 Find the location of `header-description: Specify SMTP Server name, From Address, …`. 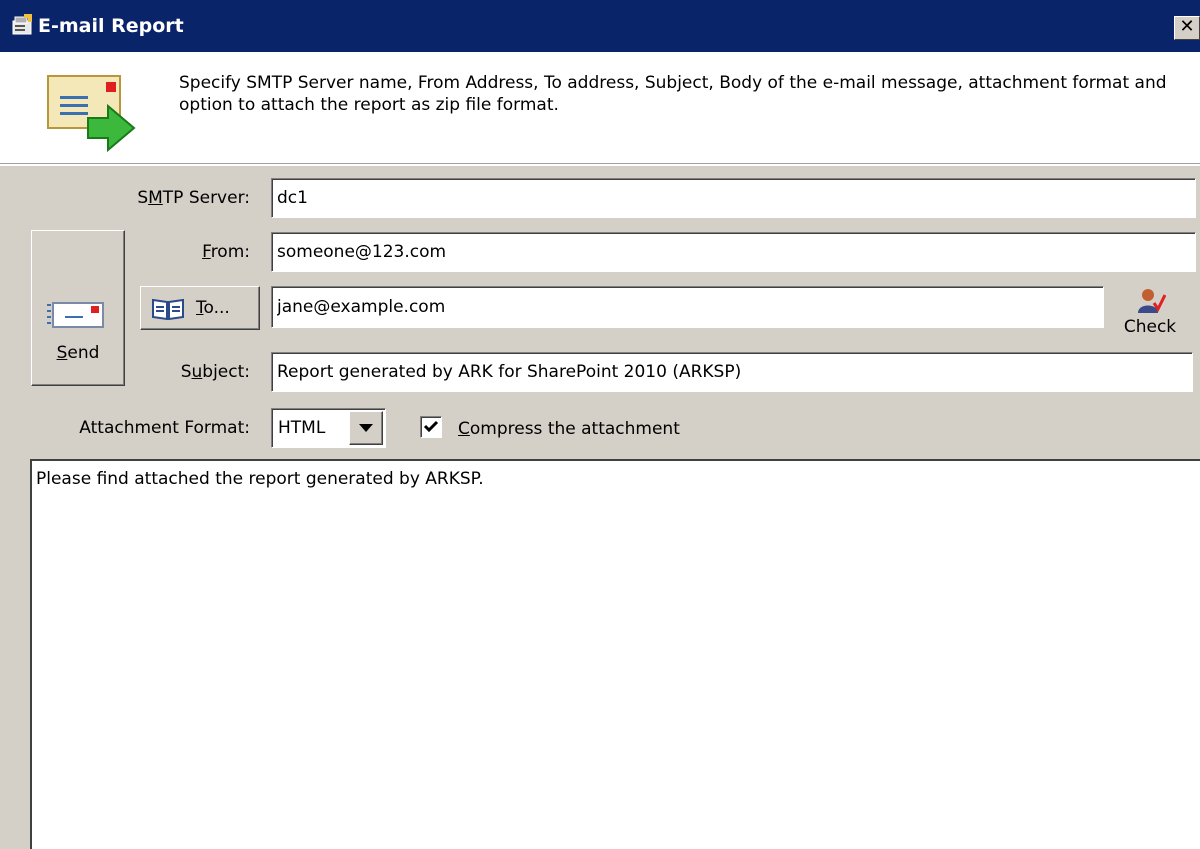

header-description: Specify SMTP Server name, From Address, … is located at coordinates (673, 94).